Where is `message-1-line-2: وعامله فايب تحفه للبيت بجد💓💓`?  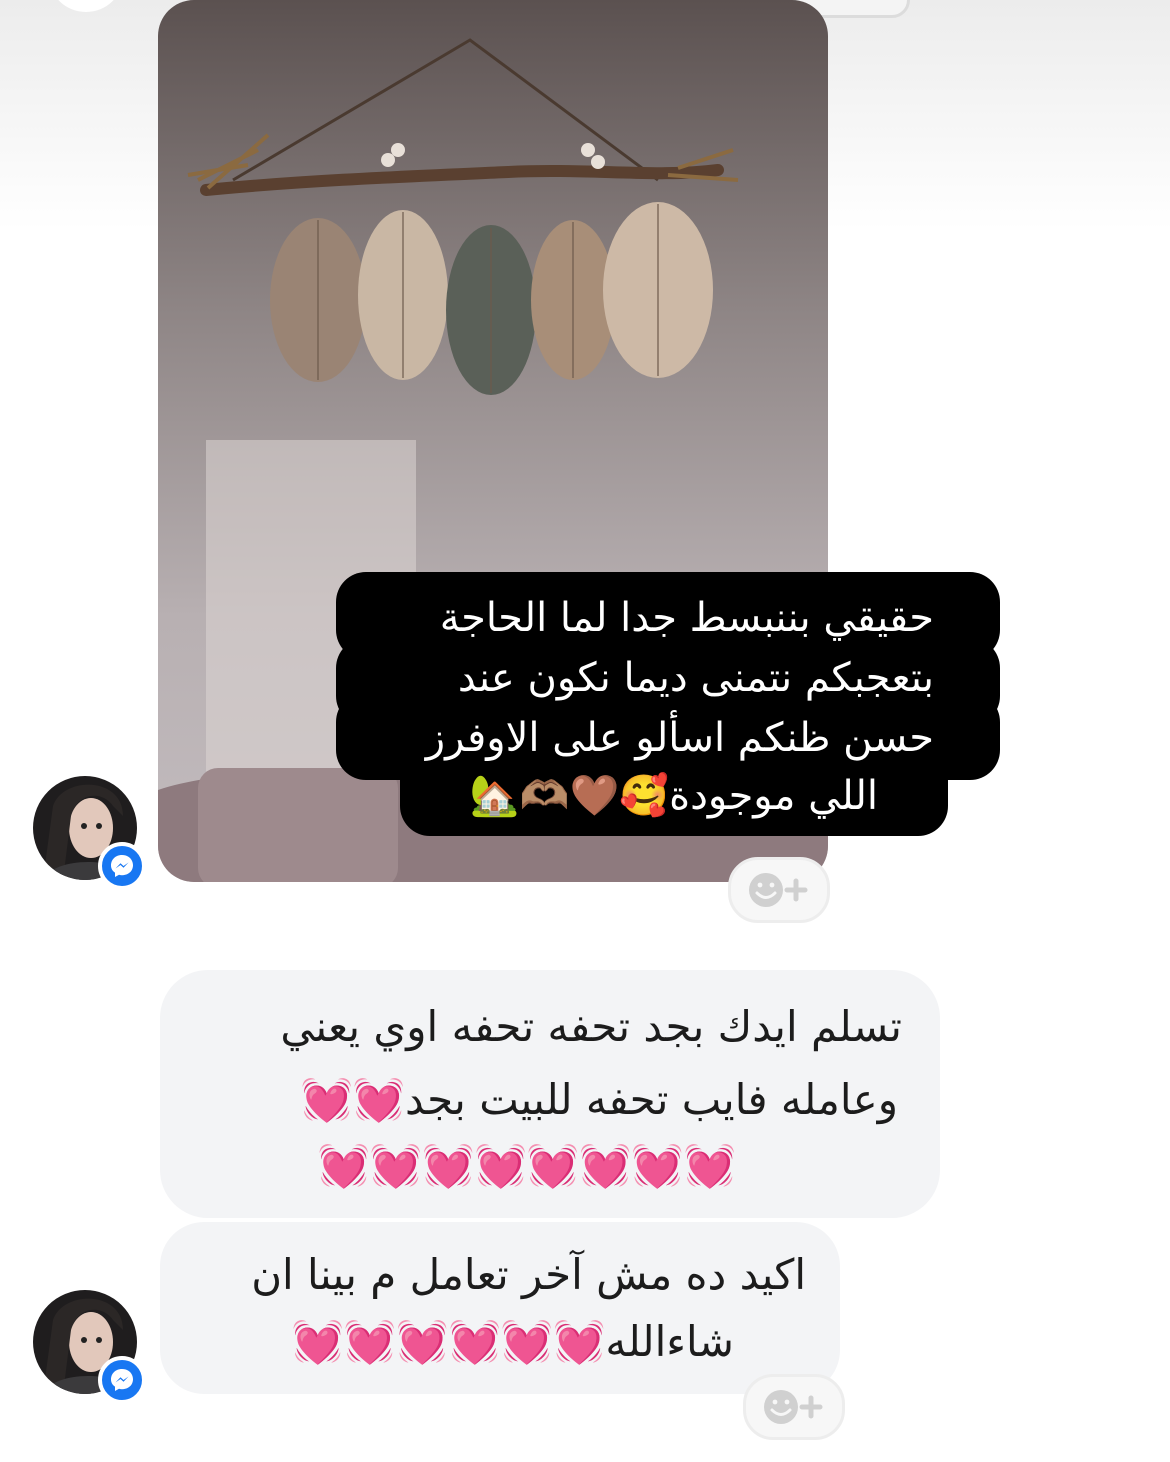
message-1-line-2: وعامله فايب تحفه للبيت بجد💓💓 is located at coordinates (599, 1099).